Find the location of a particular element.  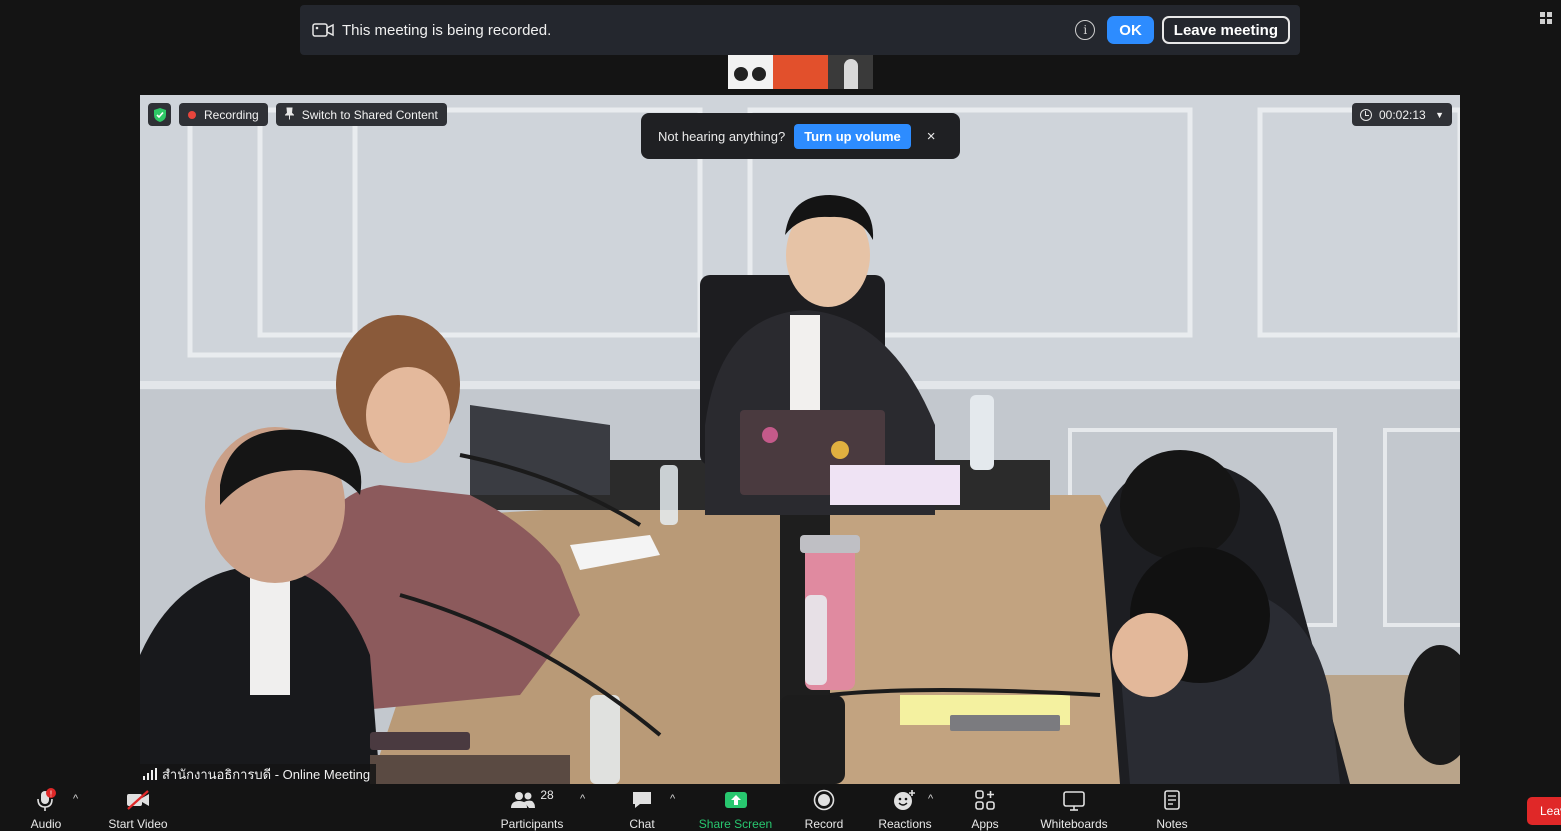

share-screen-label: Share Screen is located at coordinates (735, 824).